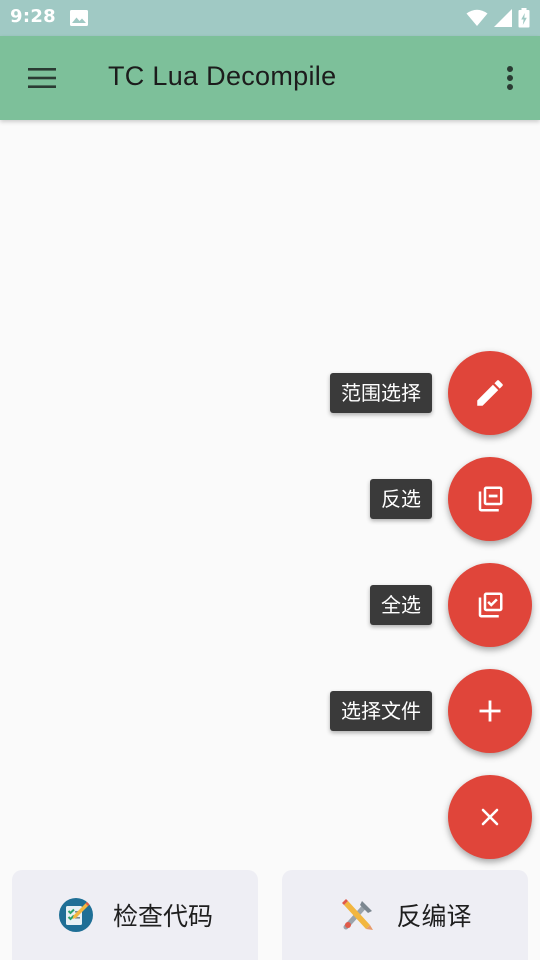 The height and width of the screenshot is (960, 540). What do you see at coordinates (401, 499) in the screenshot?
I see `fab-label: 反选` at bounding box center [401, 499].